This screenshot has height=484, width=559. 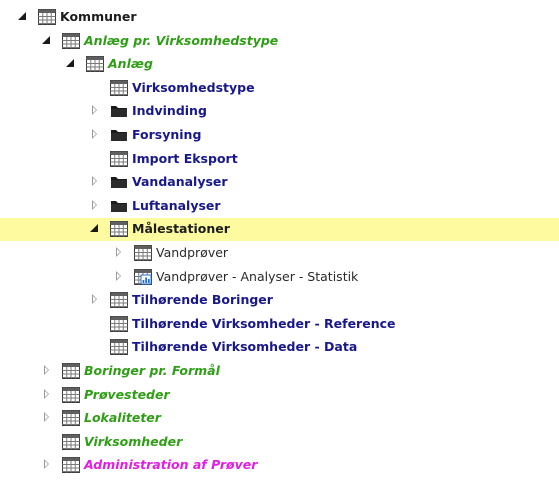 What do you see at coordinates (279, 253) in the screenshot?
I see `tree-node: Vandprøver` at bounding box center [279, 253].